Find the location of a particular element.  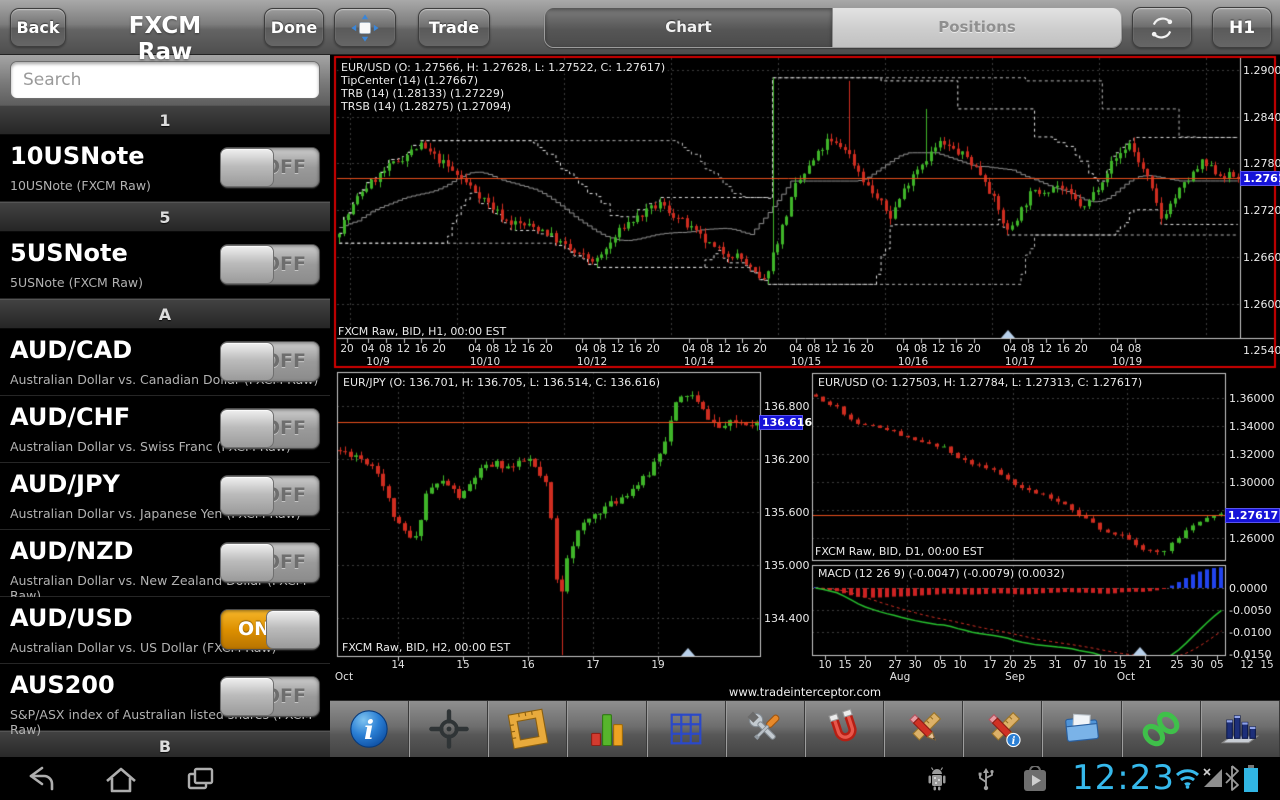

move-chart-button is located at coordinates (365, 27).